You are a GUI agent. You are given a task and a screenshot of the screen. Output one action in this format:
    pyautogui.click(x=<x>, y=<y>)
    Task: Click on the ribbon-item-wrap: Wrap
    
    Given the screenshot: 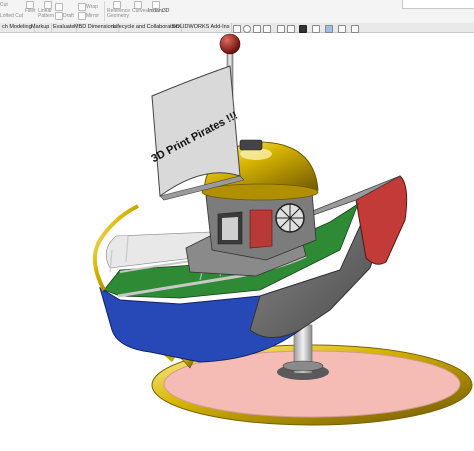 What is the action you would take?
    pyautogui.click(x=92, y=7)
    